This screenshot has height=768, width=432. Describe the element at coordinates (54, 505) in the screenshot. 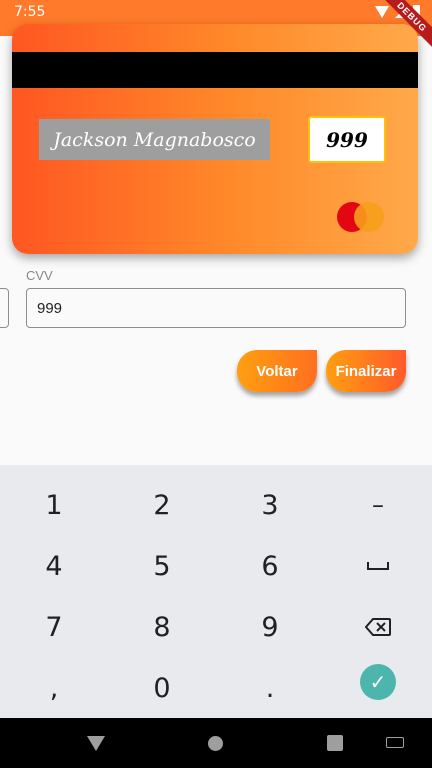

I see `key-1: 1` at that location.